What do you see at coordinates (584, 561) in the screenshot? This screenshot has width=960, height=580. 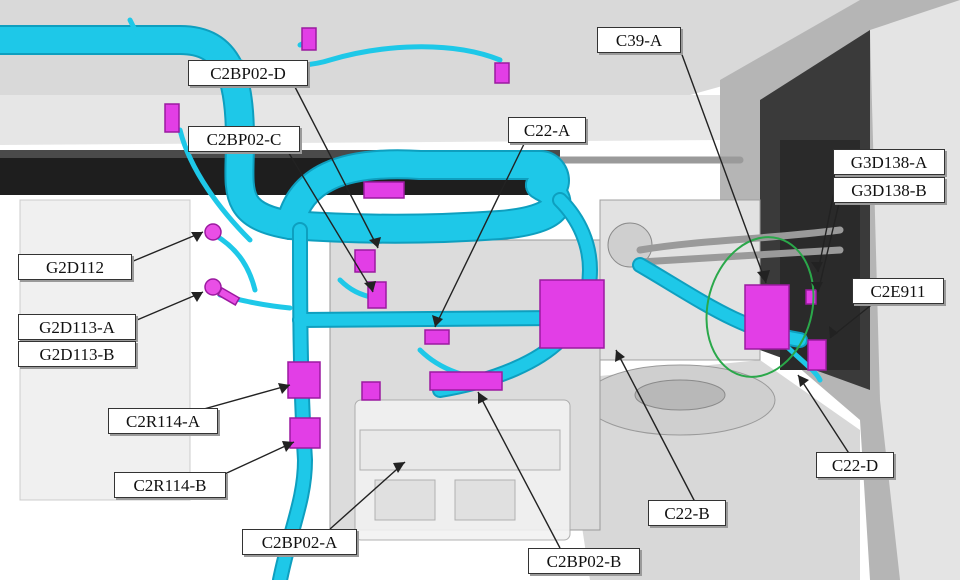 I see `callout-c2bp02-b: C2BP02-B` at bounding box center [584, 561].